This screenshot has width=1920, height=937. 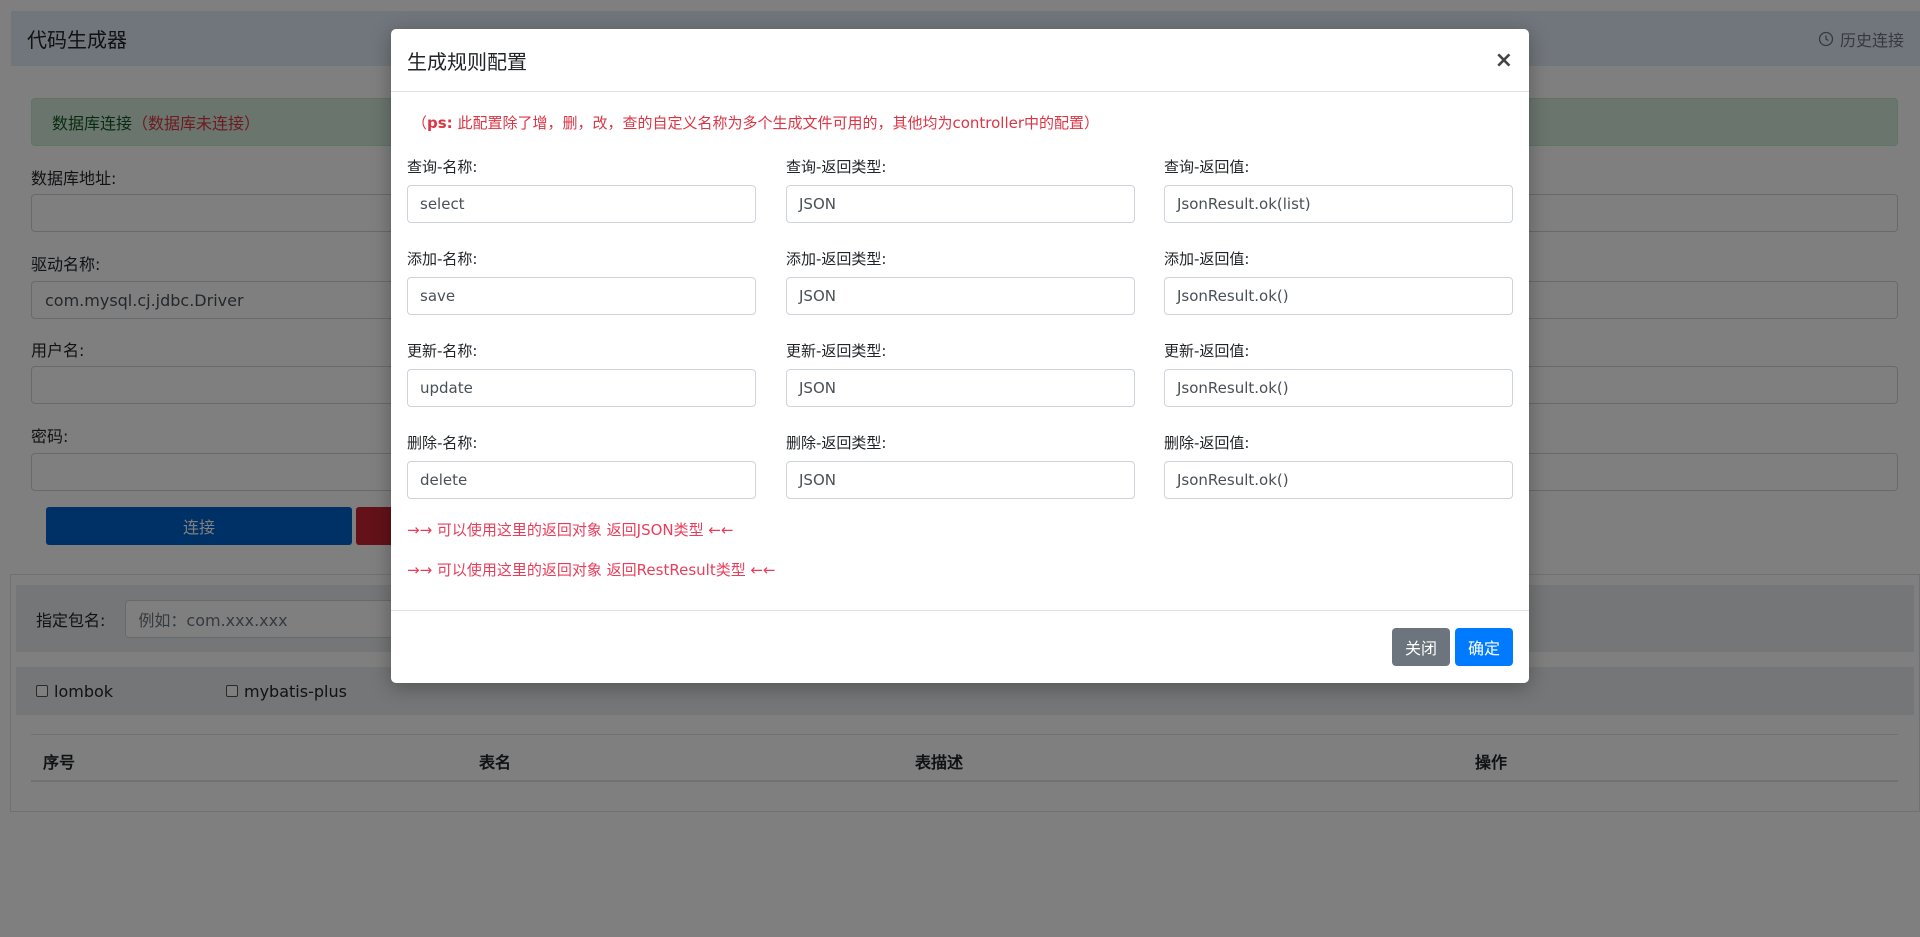 I want to click on select-type-input: JSON, so click(x=960, y=204).